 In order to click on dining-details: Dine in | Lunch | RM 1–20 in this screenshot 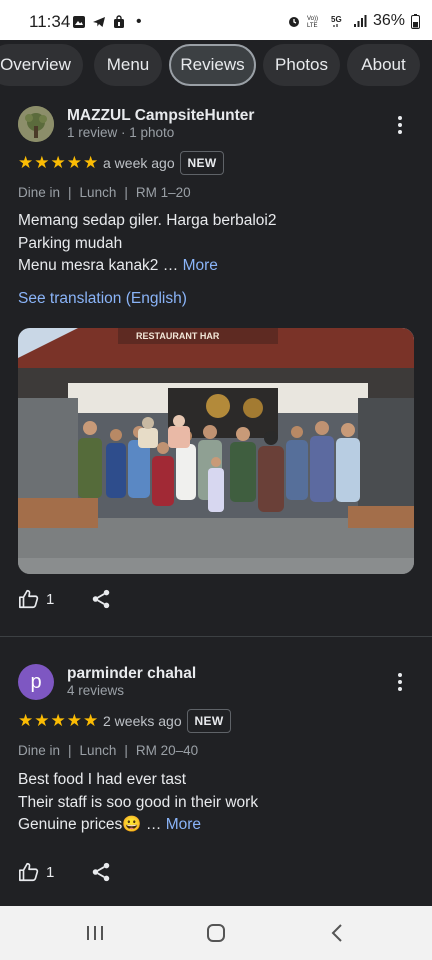, I will do `click(104, 192)`.